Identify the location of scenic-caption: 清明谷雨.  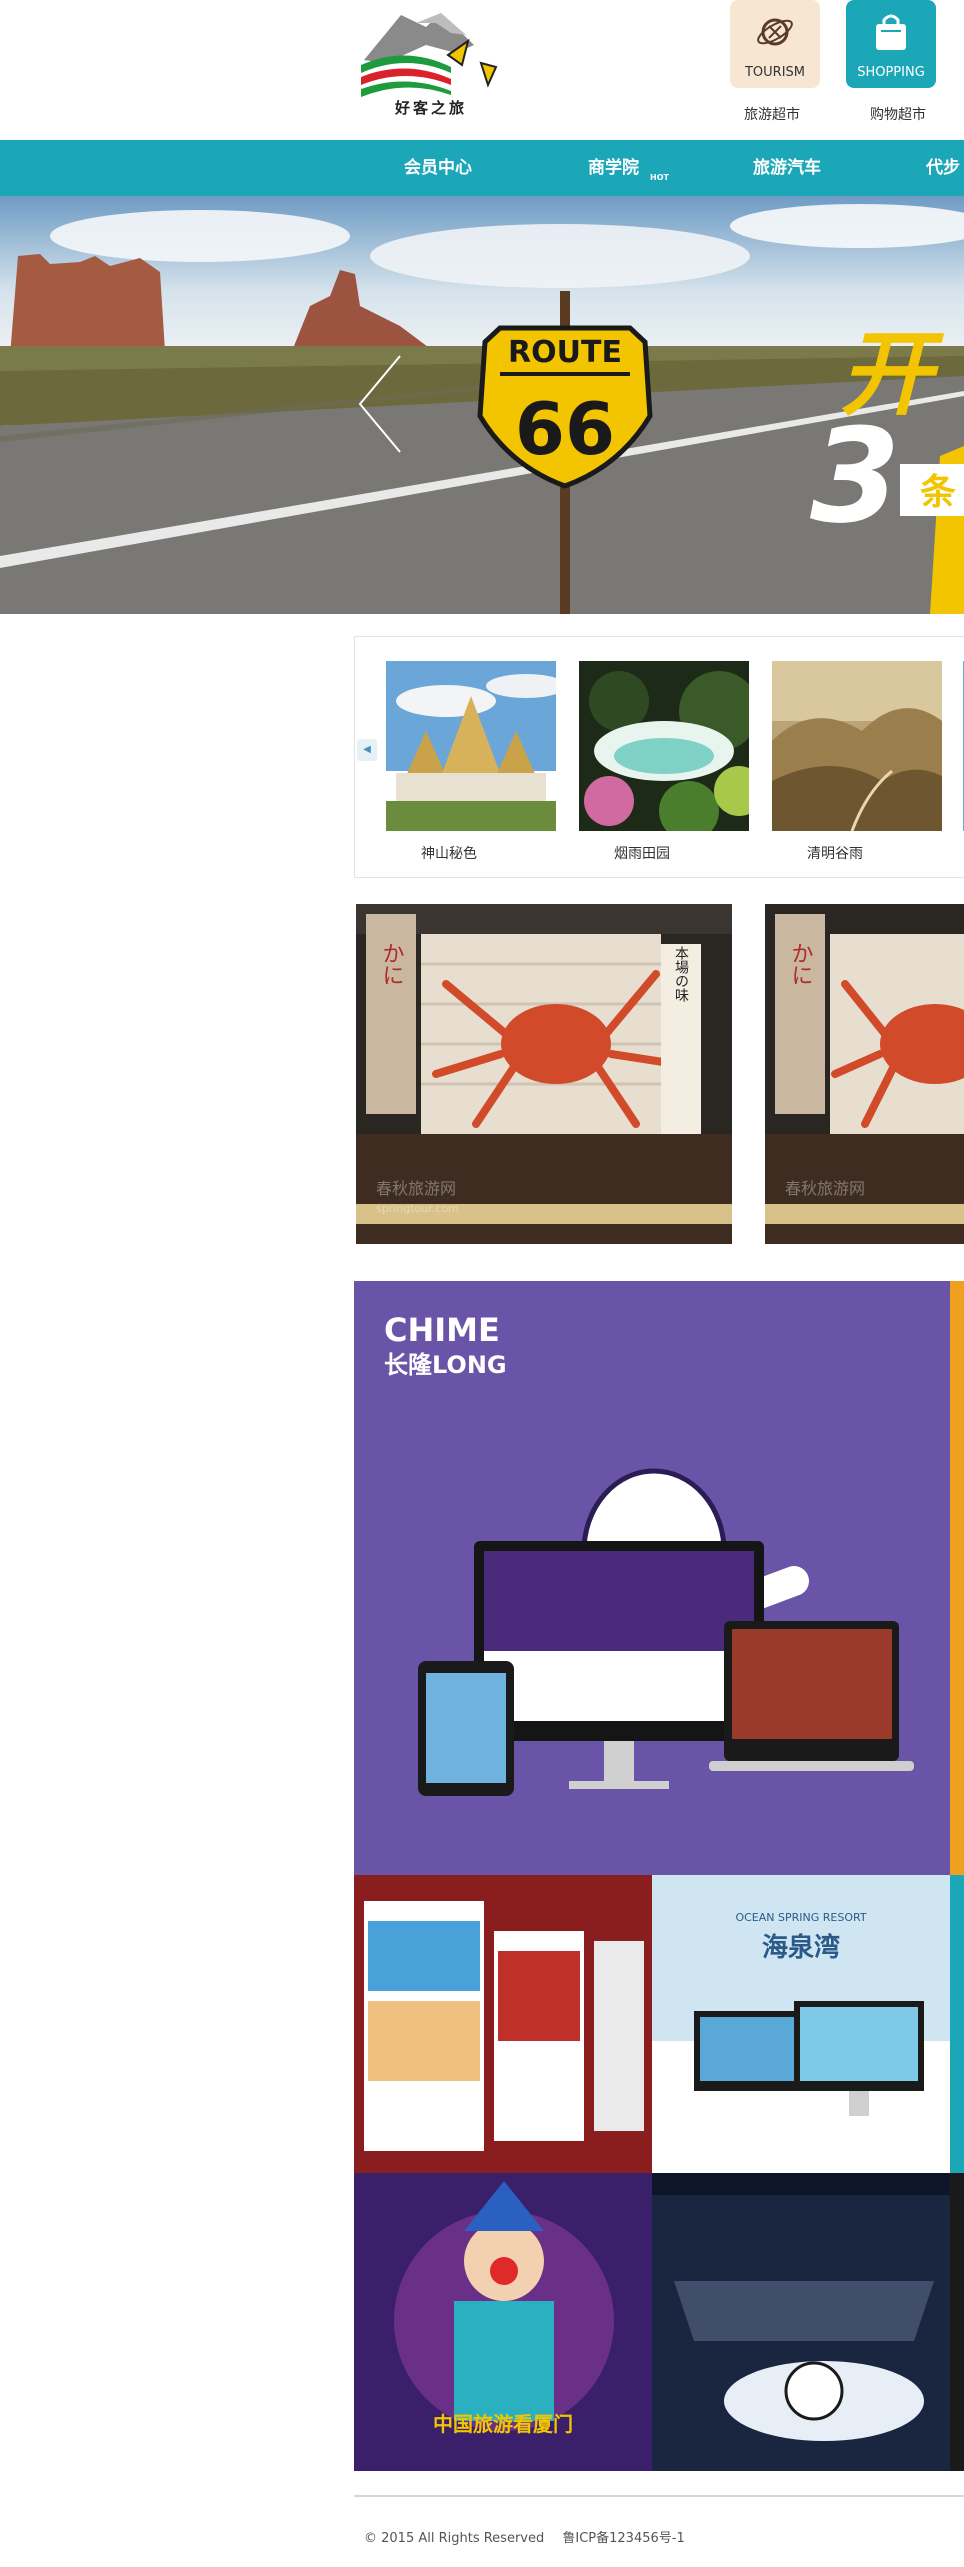
(835, 854).